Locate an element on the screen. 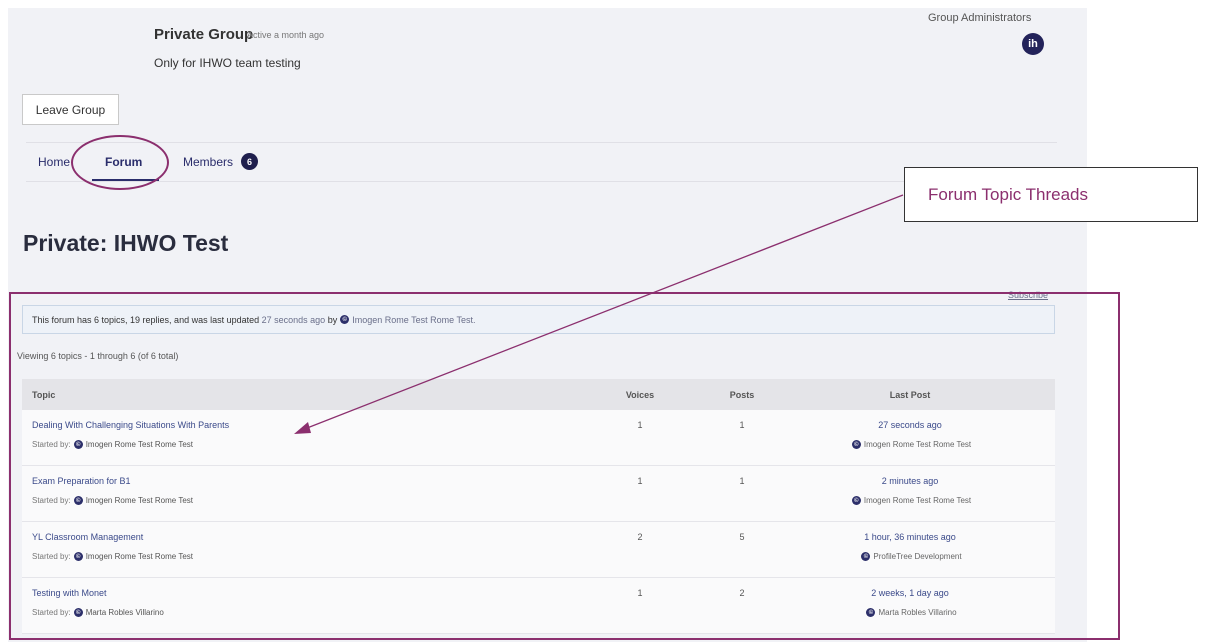 The width and height of the screenshot is (1208, 642). group-administrators-label: Group Administrators is located at coordinates (980, 18).